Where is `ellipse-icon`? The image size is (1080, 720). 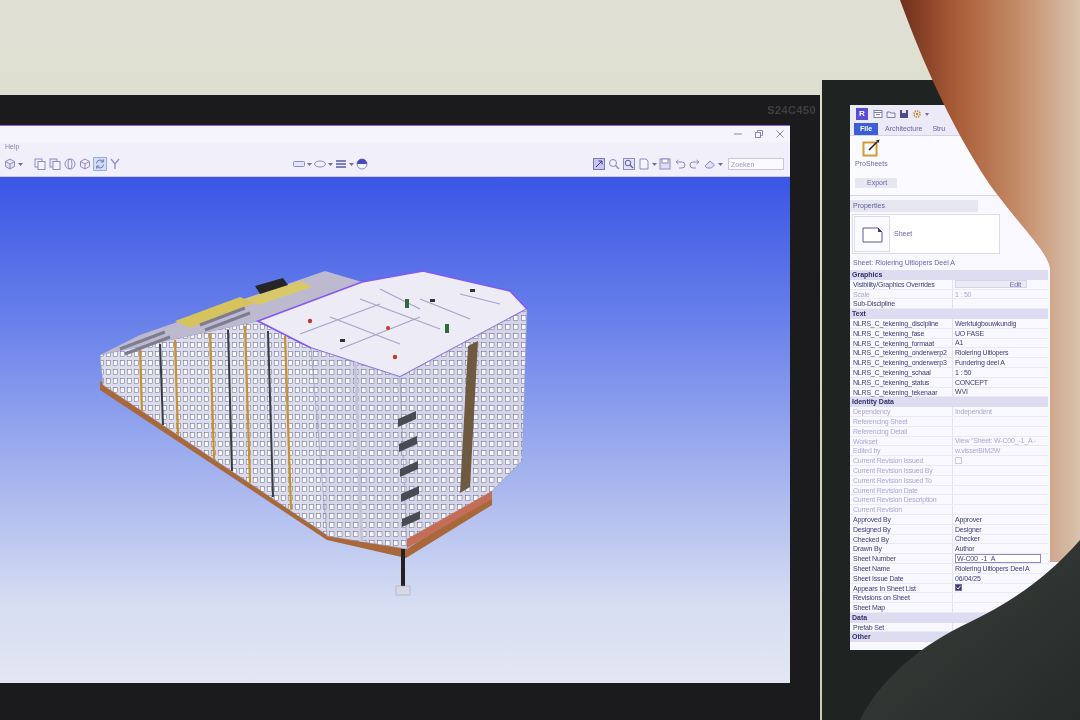
ellipse-icon is located at coordinates (320, 164).